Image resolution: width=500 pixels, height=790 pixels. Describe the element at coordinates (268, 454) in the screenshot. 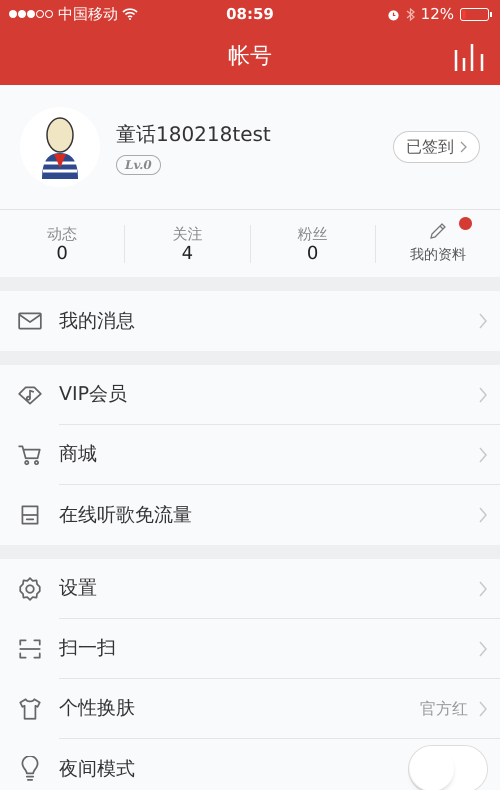

I see `menu-item-label: 商城` at that location.